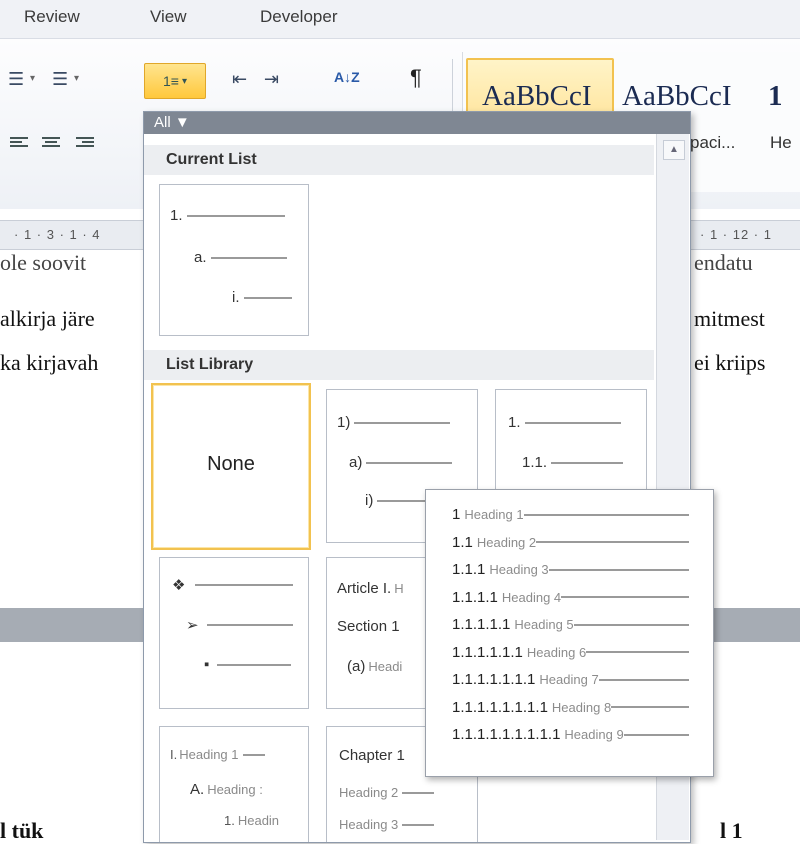 The height and width of the screenshot is (844, 800). What do you see at coordinates (487, 652) in the screenshot?
I see `preview-level-number: 1.1.1.1.1.1` at bounding box center [487, 652].